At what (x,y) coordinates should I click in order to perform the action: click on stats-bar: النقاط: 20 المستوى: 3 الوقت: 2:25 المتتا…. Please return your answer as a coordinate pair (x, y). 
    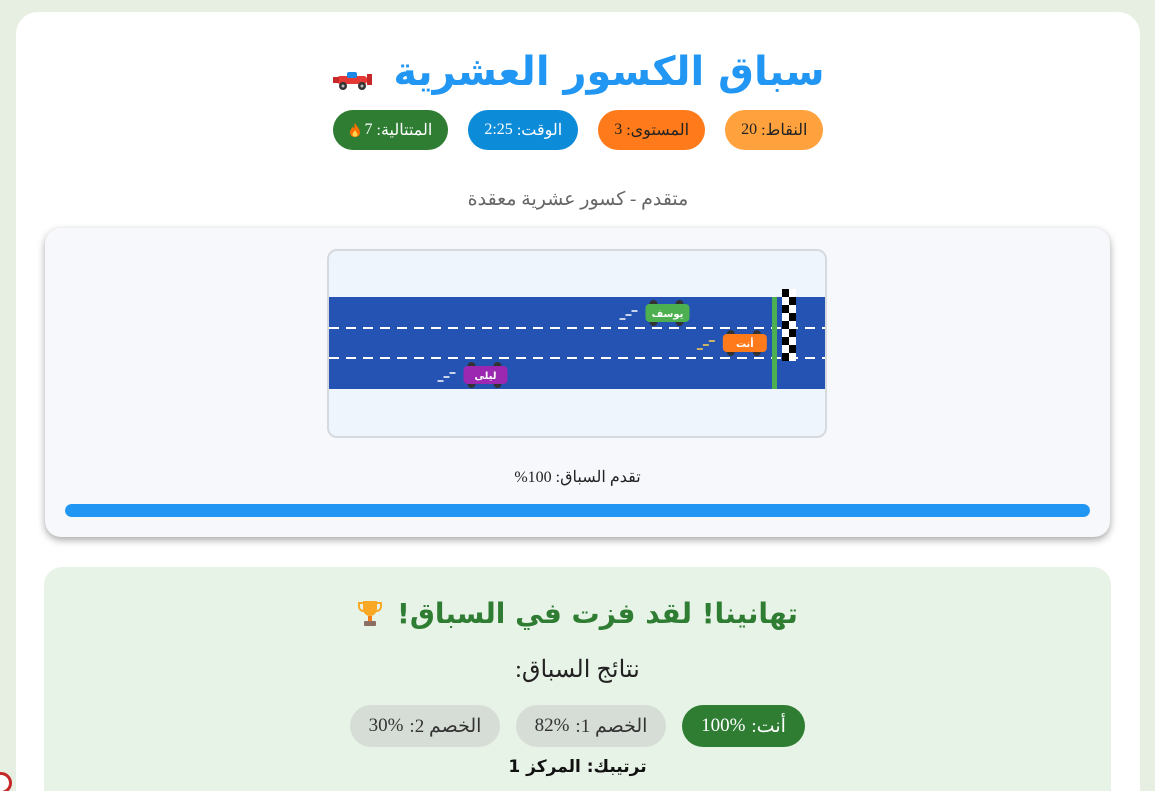
    Looking at the image, I should click on (578, 130).